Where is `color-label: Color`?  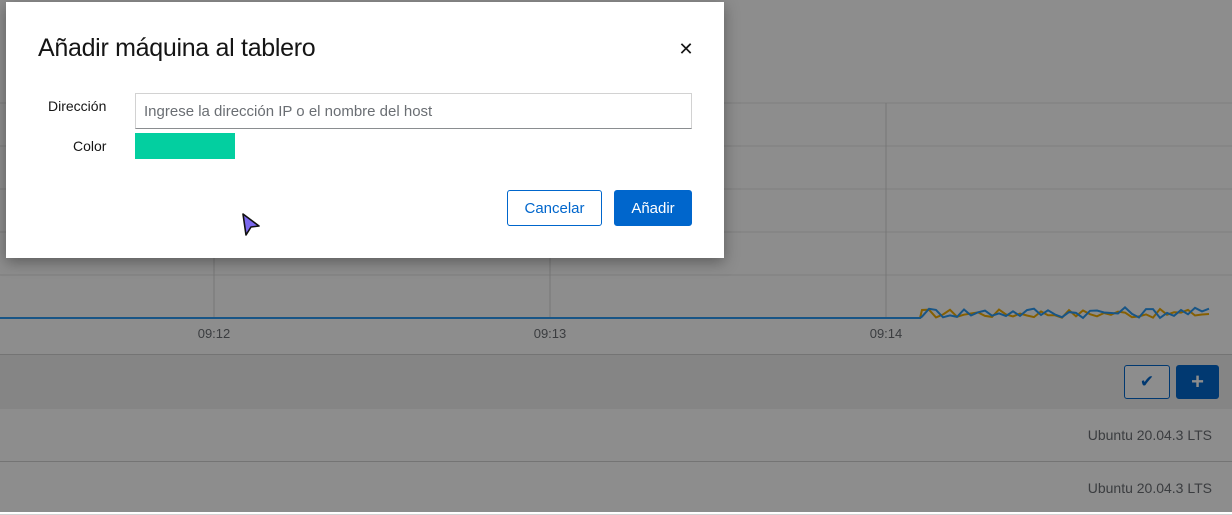 color-label: Color is located at coordinates (90, 146).